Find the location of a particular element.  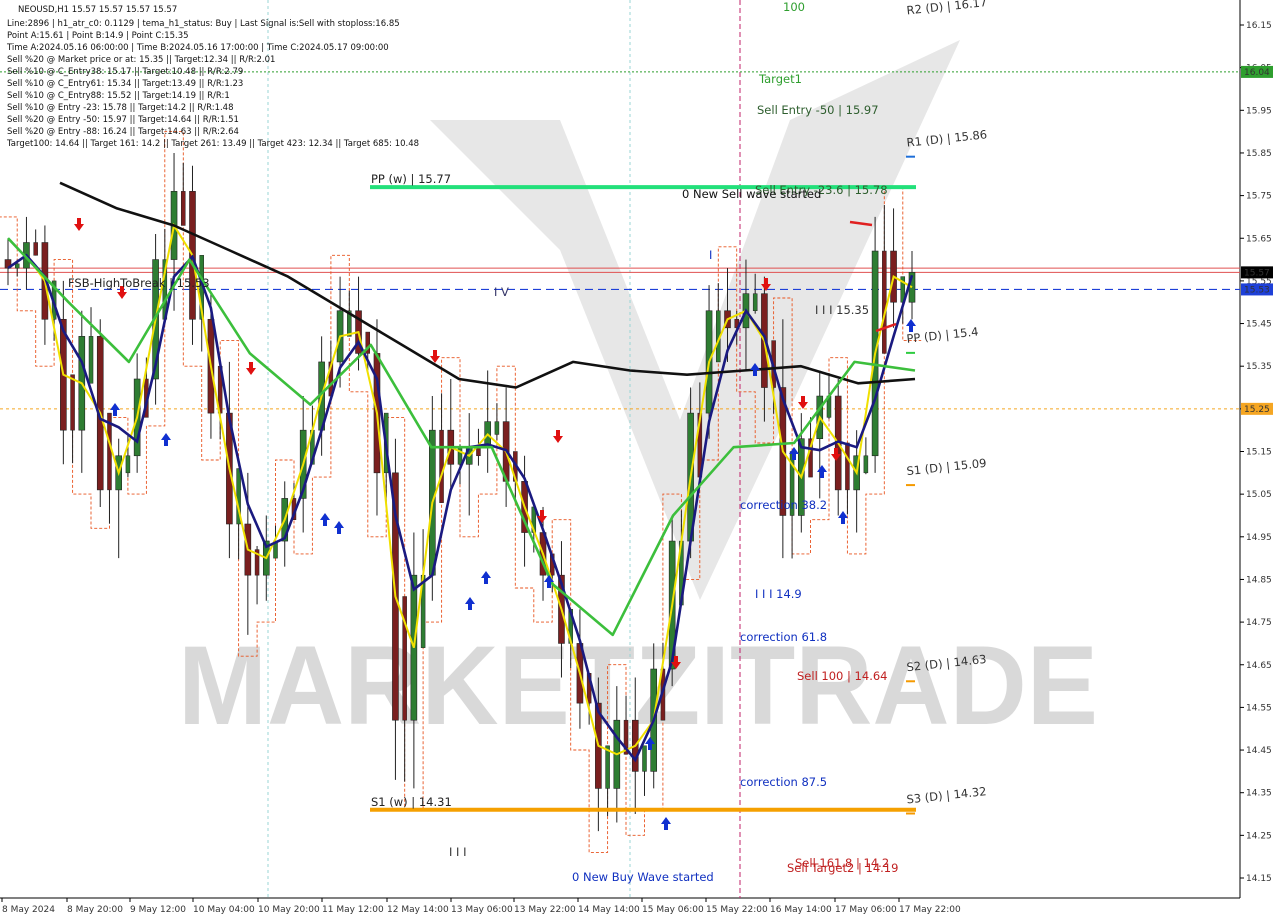

chart-annotation: correction 61.8 is located at coordinates (783, 637).